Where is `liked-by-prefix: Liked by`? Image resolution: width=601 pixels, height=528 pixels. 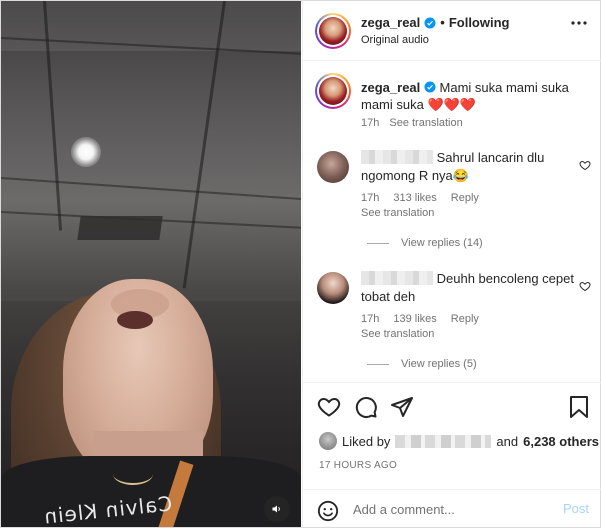 liked-by-prefix: Liked by is located at coordinates (366, 441).